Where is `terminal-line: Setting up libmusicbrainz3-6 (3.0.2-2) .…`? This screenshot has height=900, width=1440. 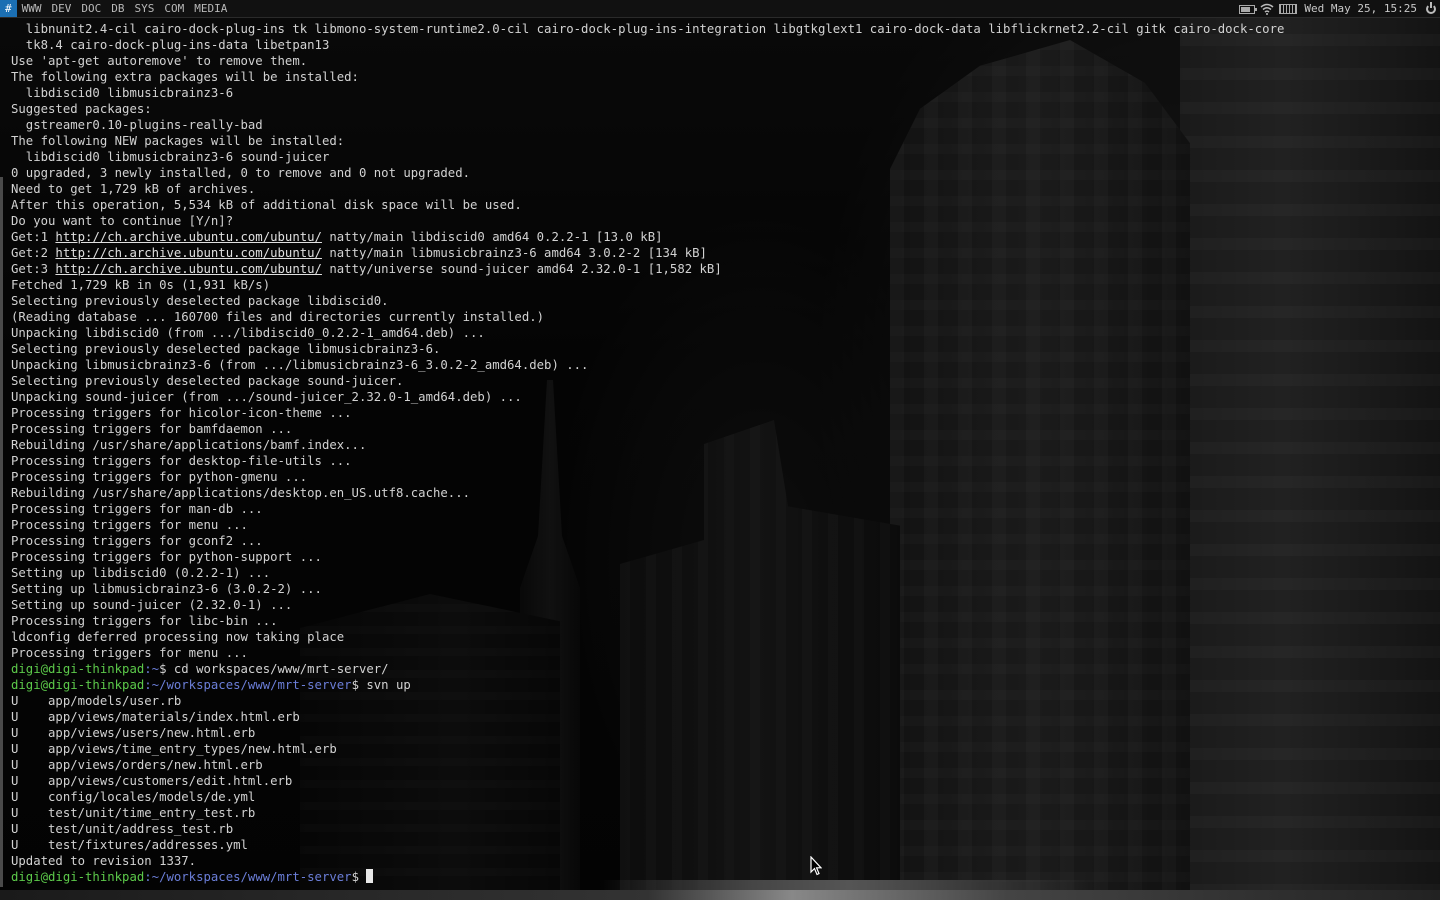
terminal-line: Setting up libmusicbrainz3-6 (3.0.2-2) .… is located at coordinates (166, 589).